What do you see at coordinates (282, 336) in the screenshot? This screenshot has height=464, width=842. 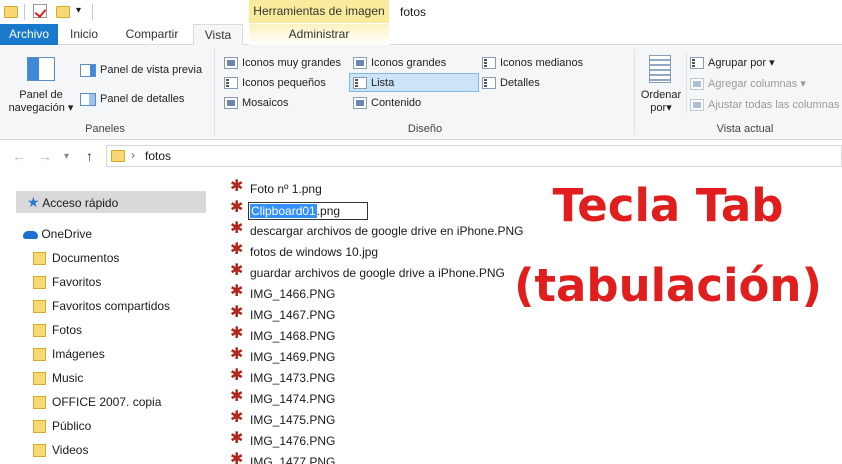 I see `file-item: IMG_1468.PNG` at bounding box center [282, 336].